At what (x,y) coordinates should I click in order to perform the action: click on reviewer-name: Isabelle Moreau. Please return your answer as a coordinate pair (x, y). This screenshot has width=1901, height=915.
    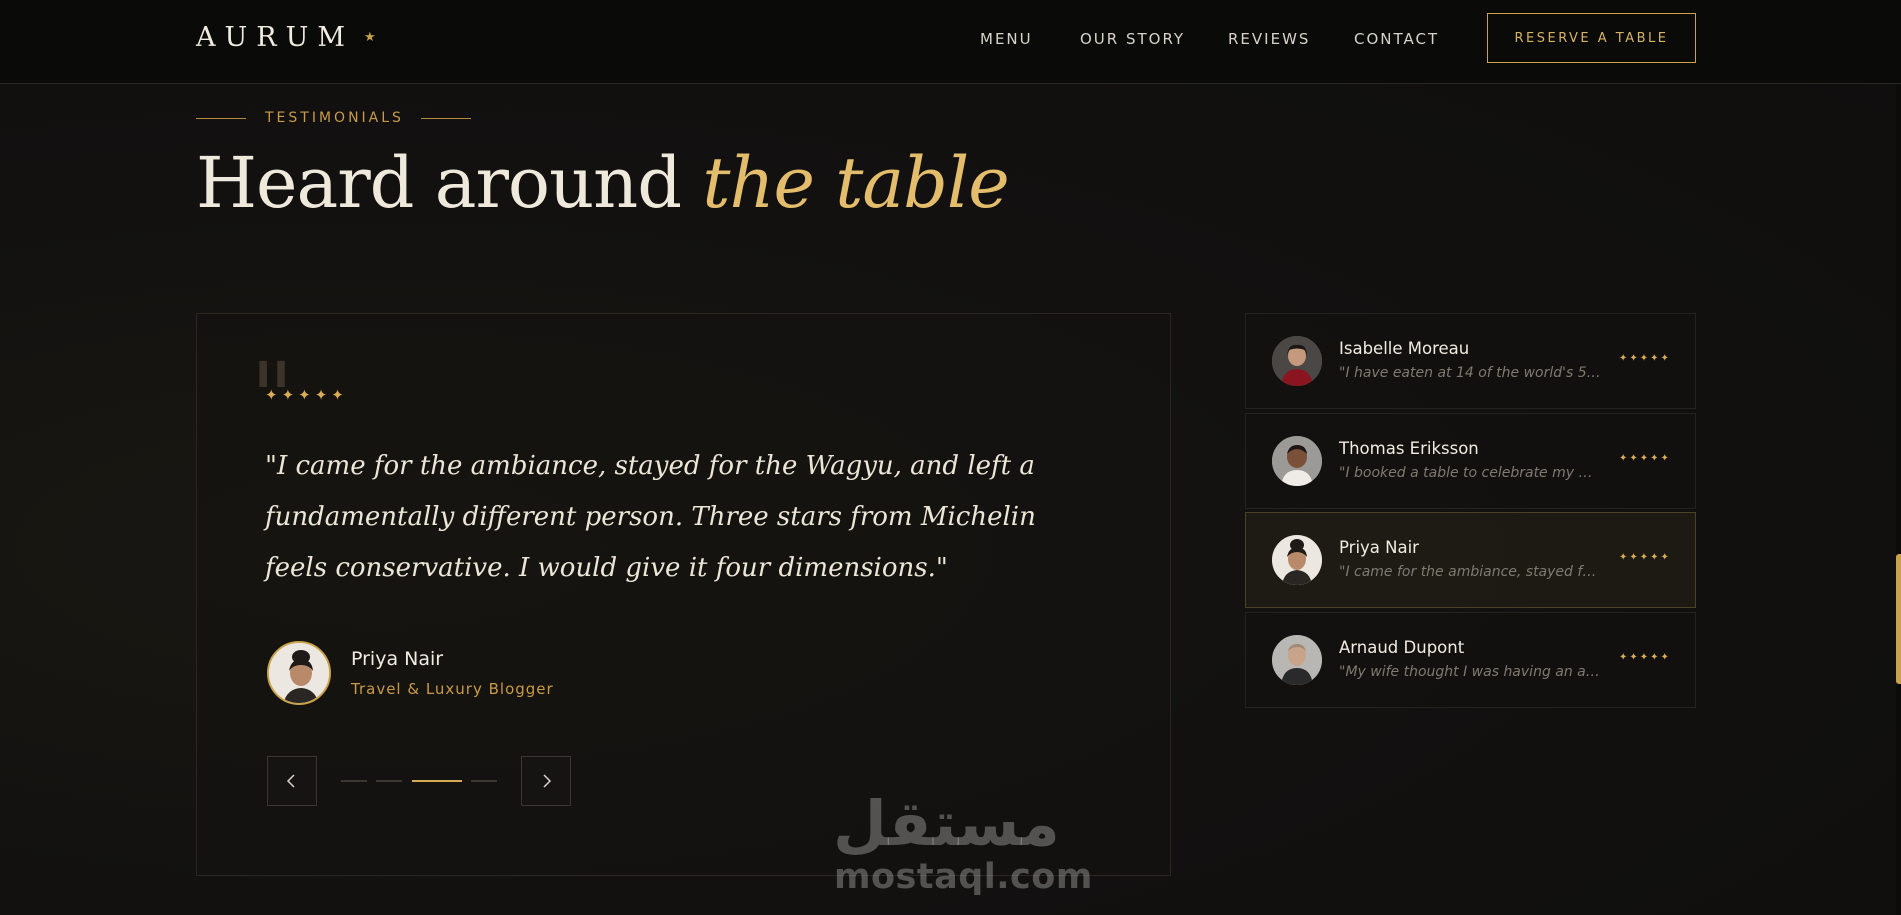
    Looking at the image, I should click on (1404, 348).